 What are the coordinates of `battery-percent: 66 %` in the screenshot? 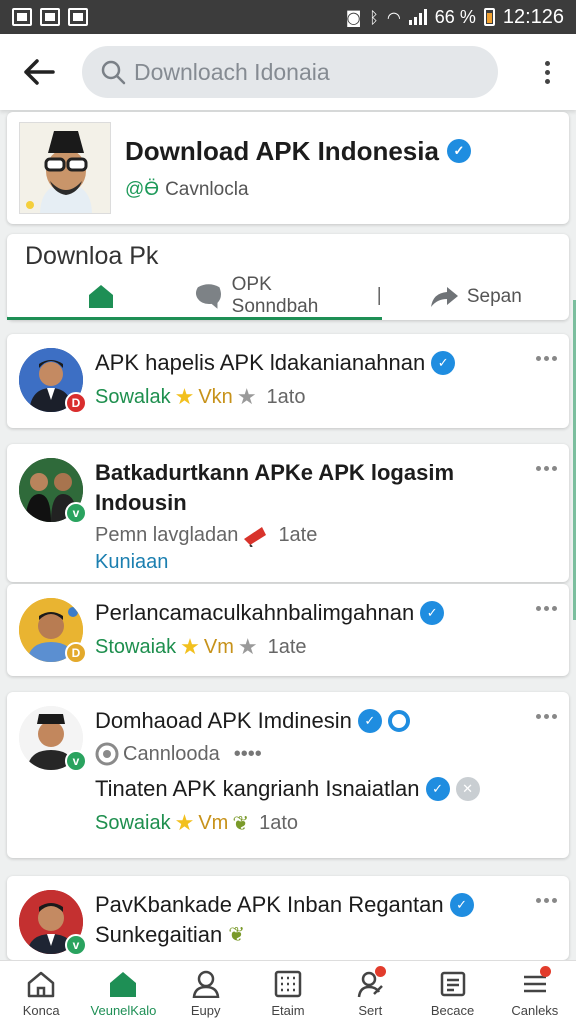 It's located at (455, 16).